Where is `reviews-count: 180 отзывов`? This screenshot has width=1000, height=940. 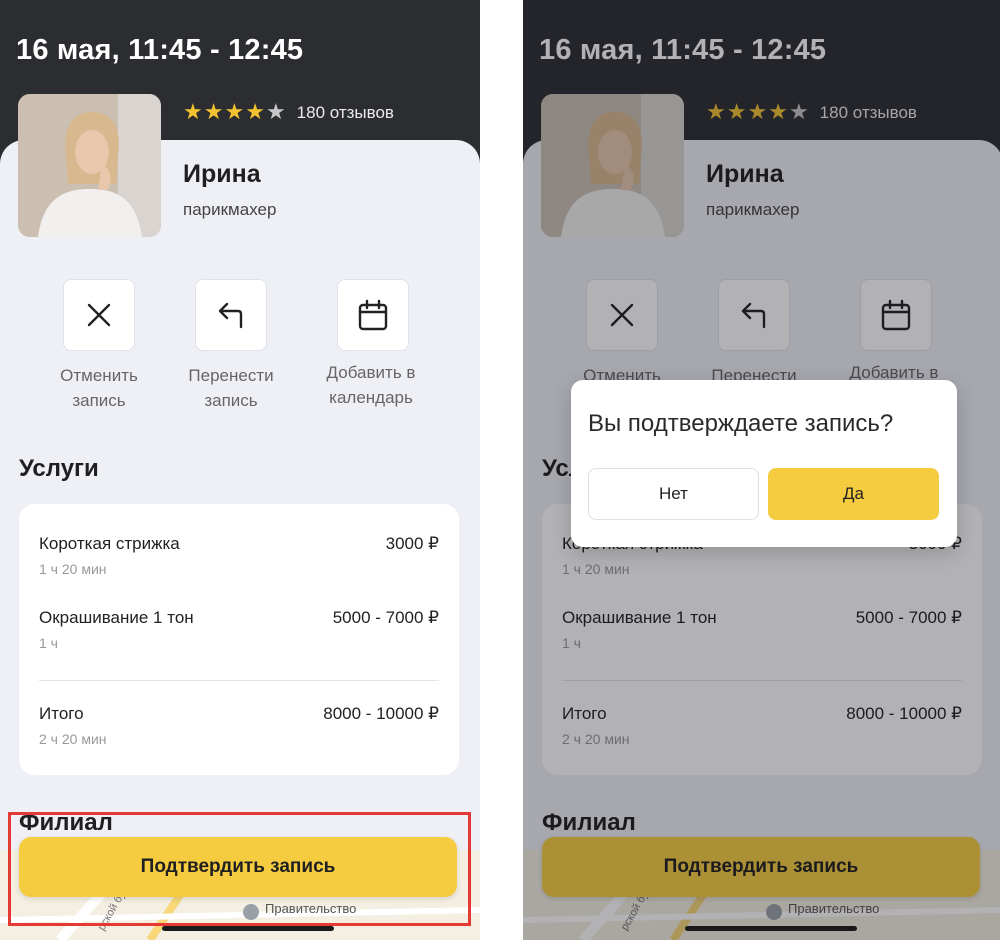
reviews-count: 180 отзывов is located at coordinates (345, 113).